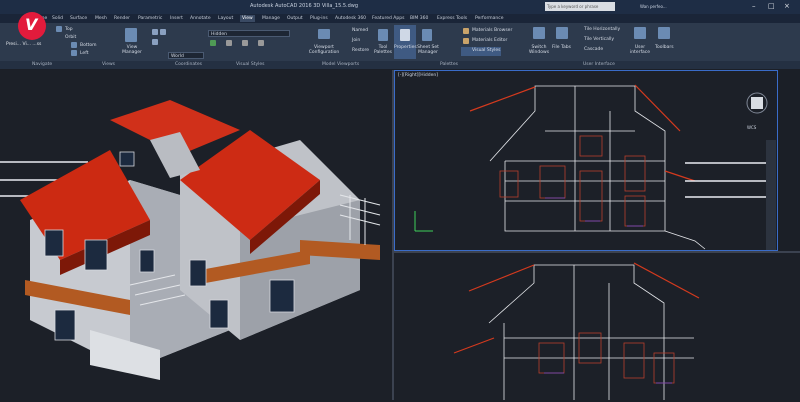 Image resolution: width=800 pixels, height=402 pixels. What do you see at coordinates (771, 195) in the screenshot?
I see `navigation-bar` at bounding box center [771, 195].